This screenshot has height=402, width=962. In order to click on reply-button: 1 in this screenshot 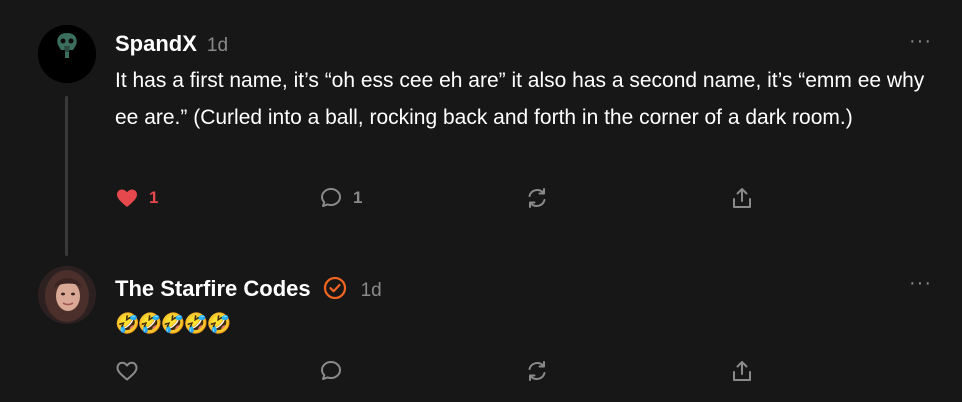, I will do `click(340, 198)`.